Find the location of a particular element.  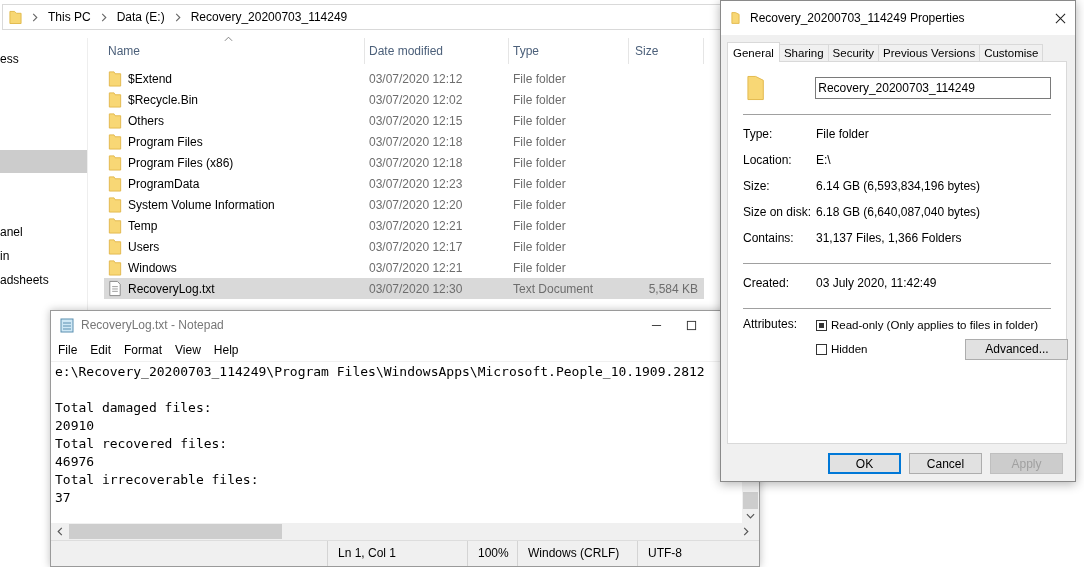

property-value: E:\ is located at coordinates (823, 160).